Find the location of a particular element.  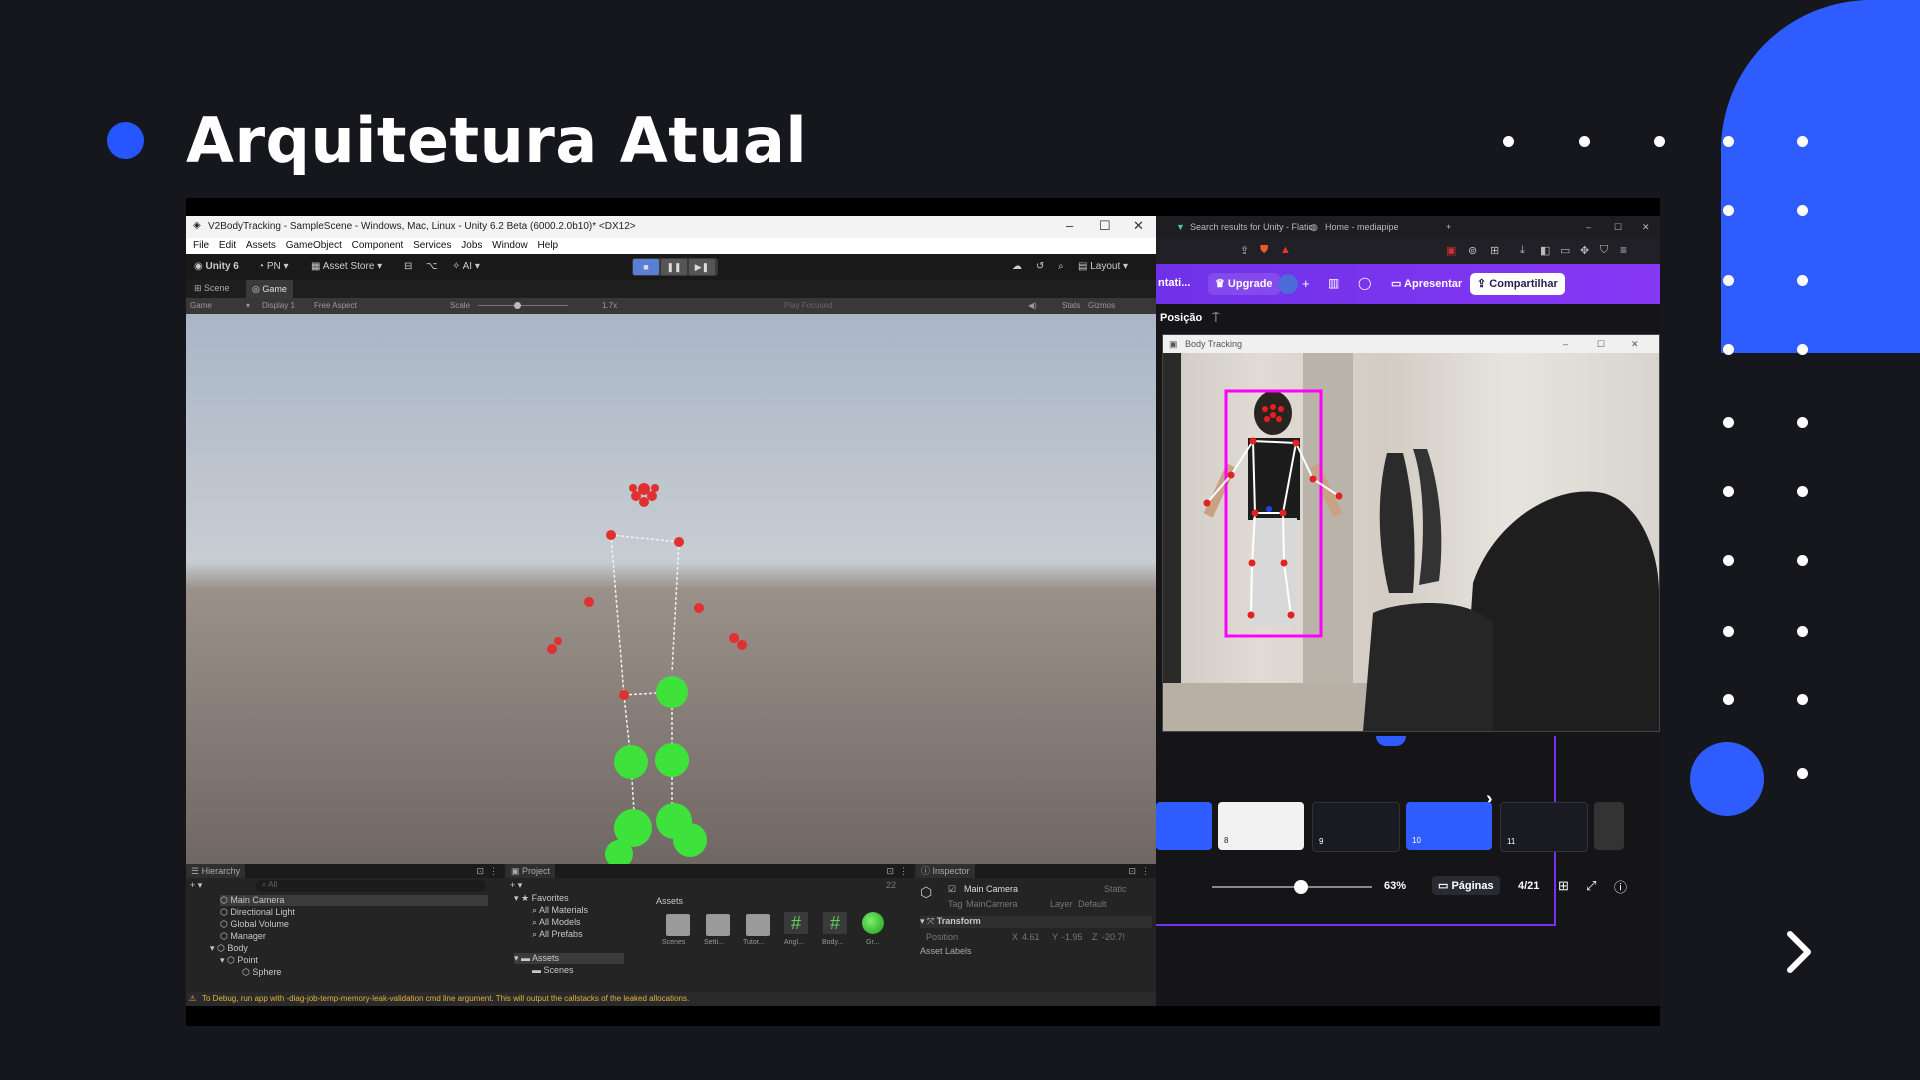

layout-button: ▤ Layout ▾ is located at coordinates (1103, 266).